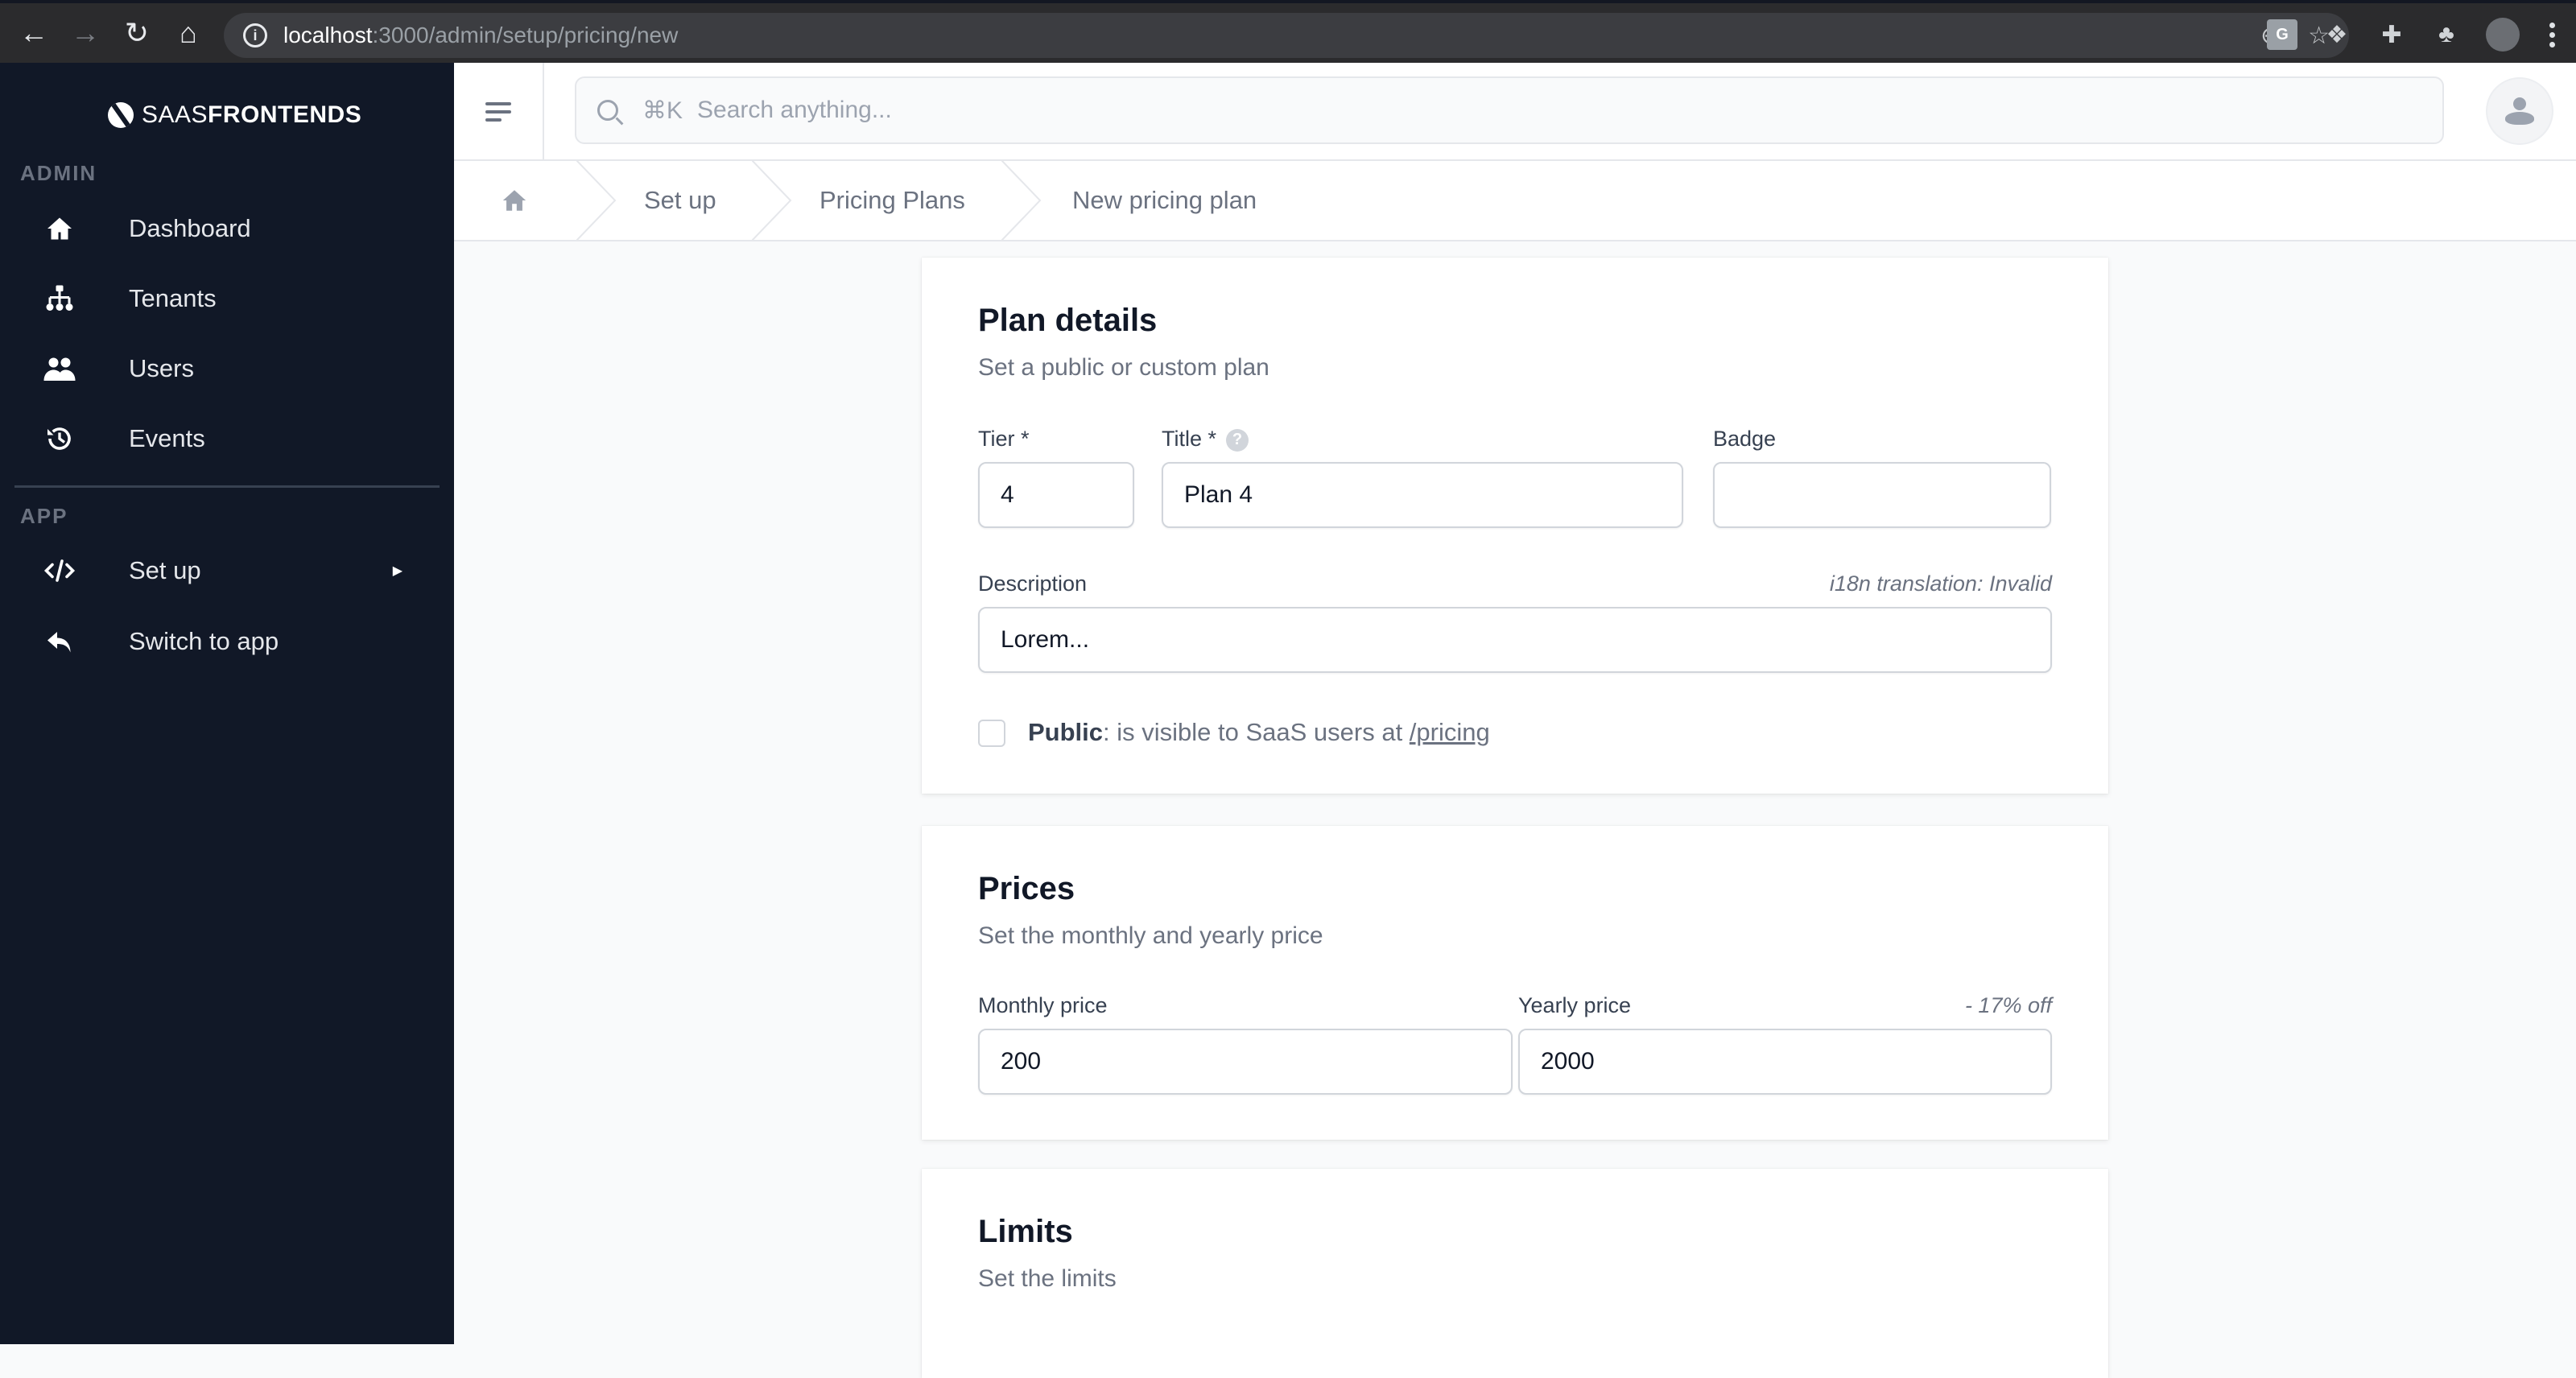 This screenshot has height=1378, width=2576. What do you see at coordinates (1940, 584) in the screenshot?
I see `i18n-translation-hint: i18n translation: Invalid` at bounding box center [1940, 584].